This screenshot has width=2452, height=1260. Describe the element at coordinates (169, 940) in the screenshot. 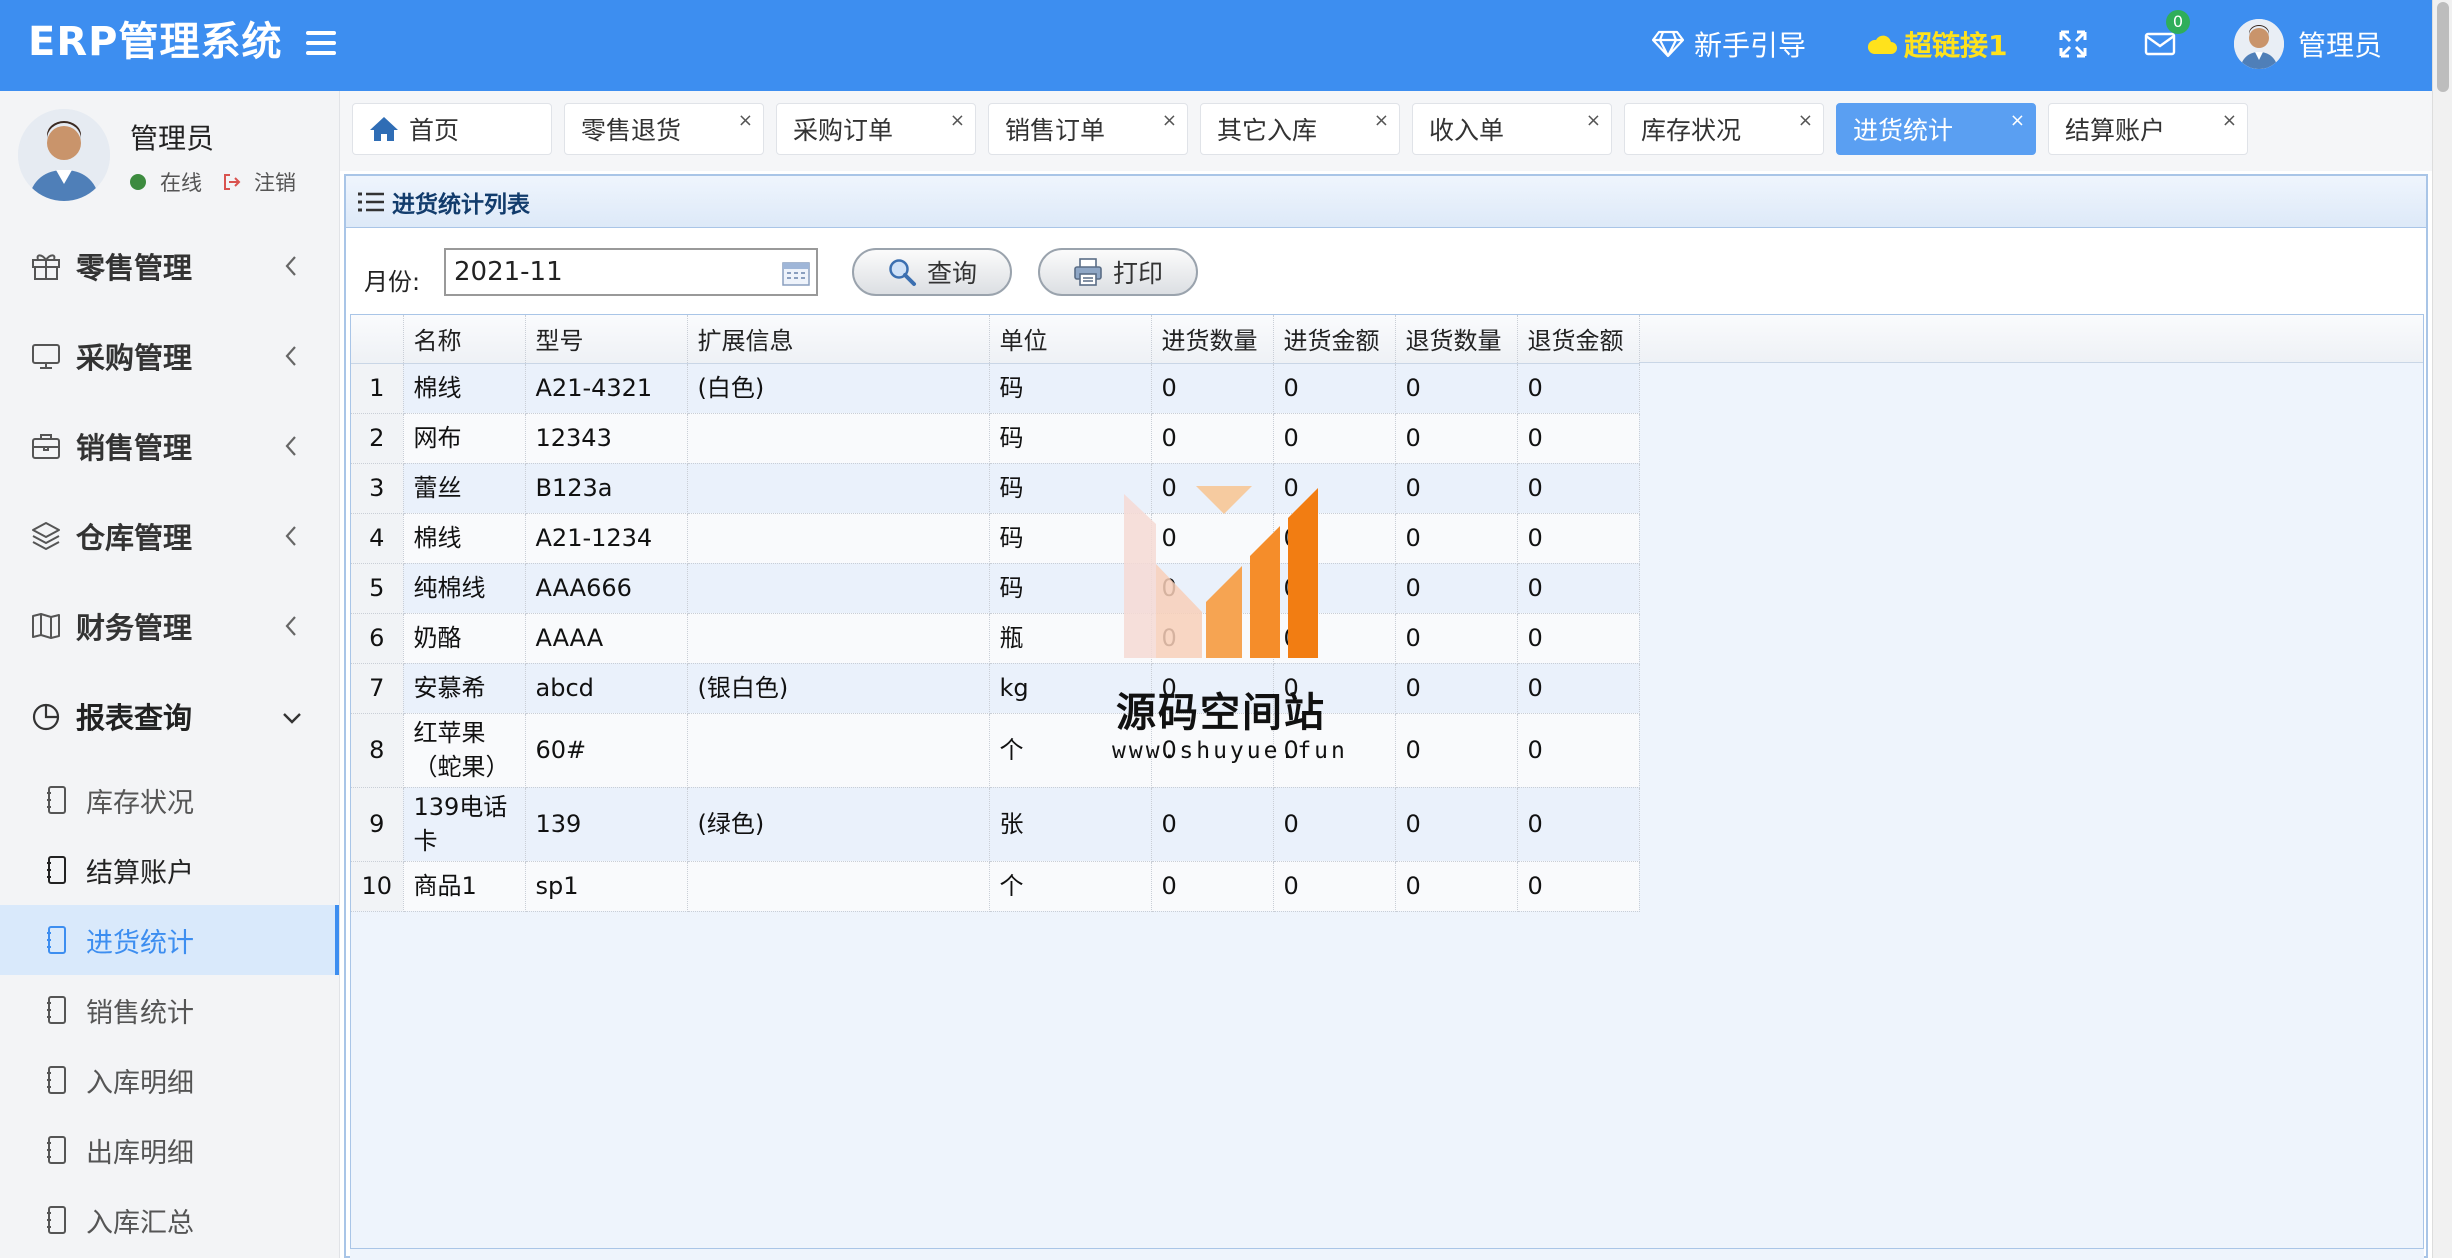

I see `sidebar-item-purchase-stats: 进货统计` at that location.